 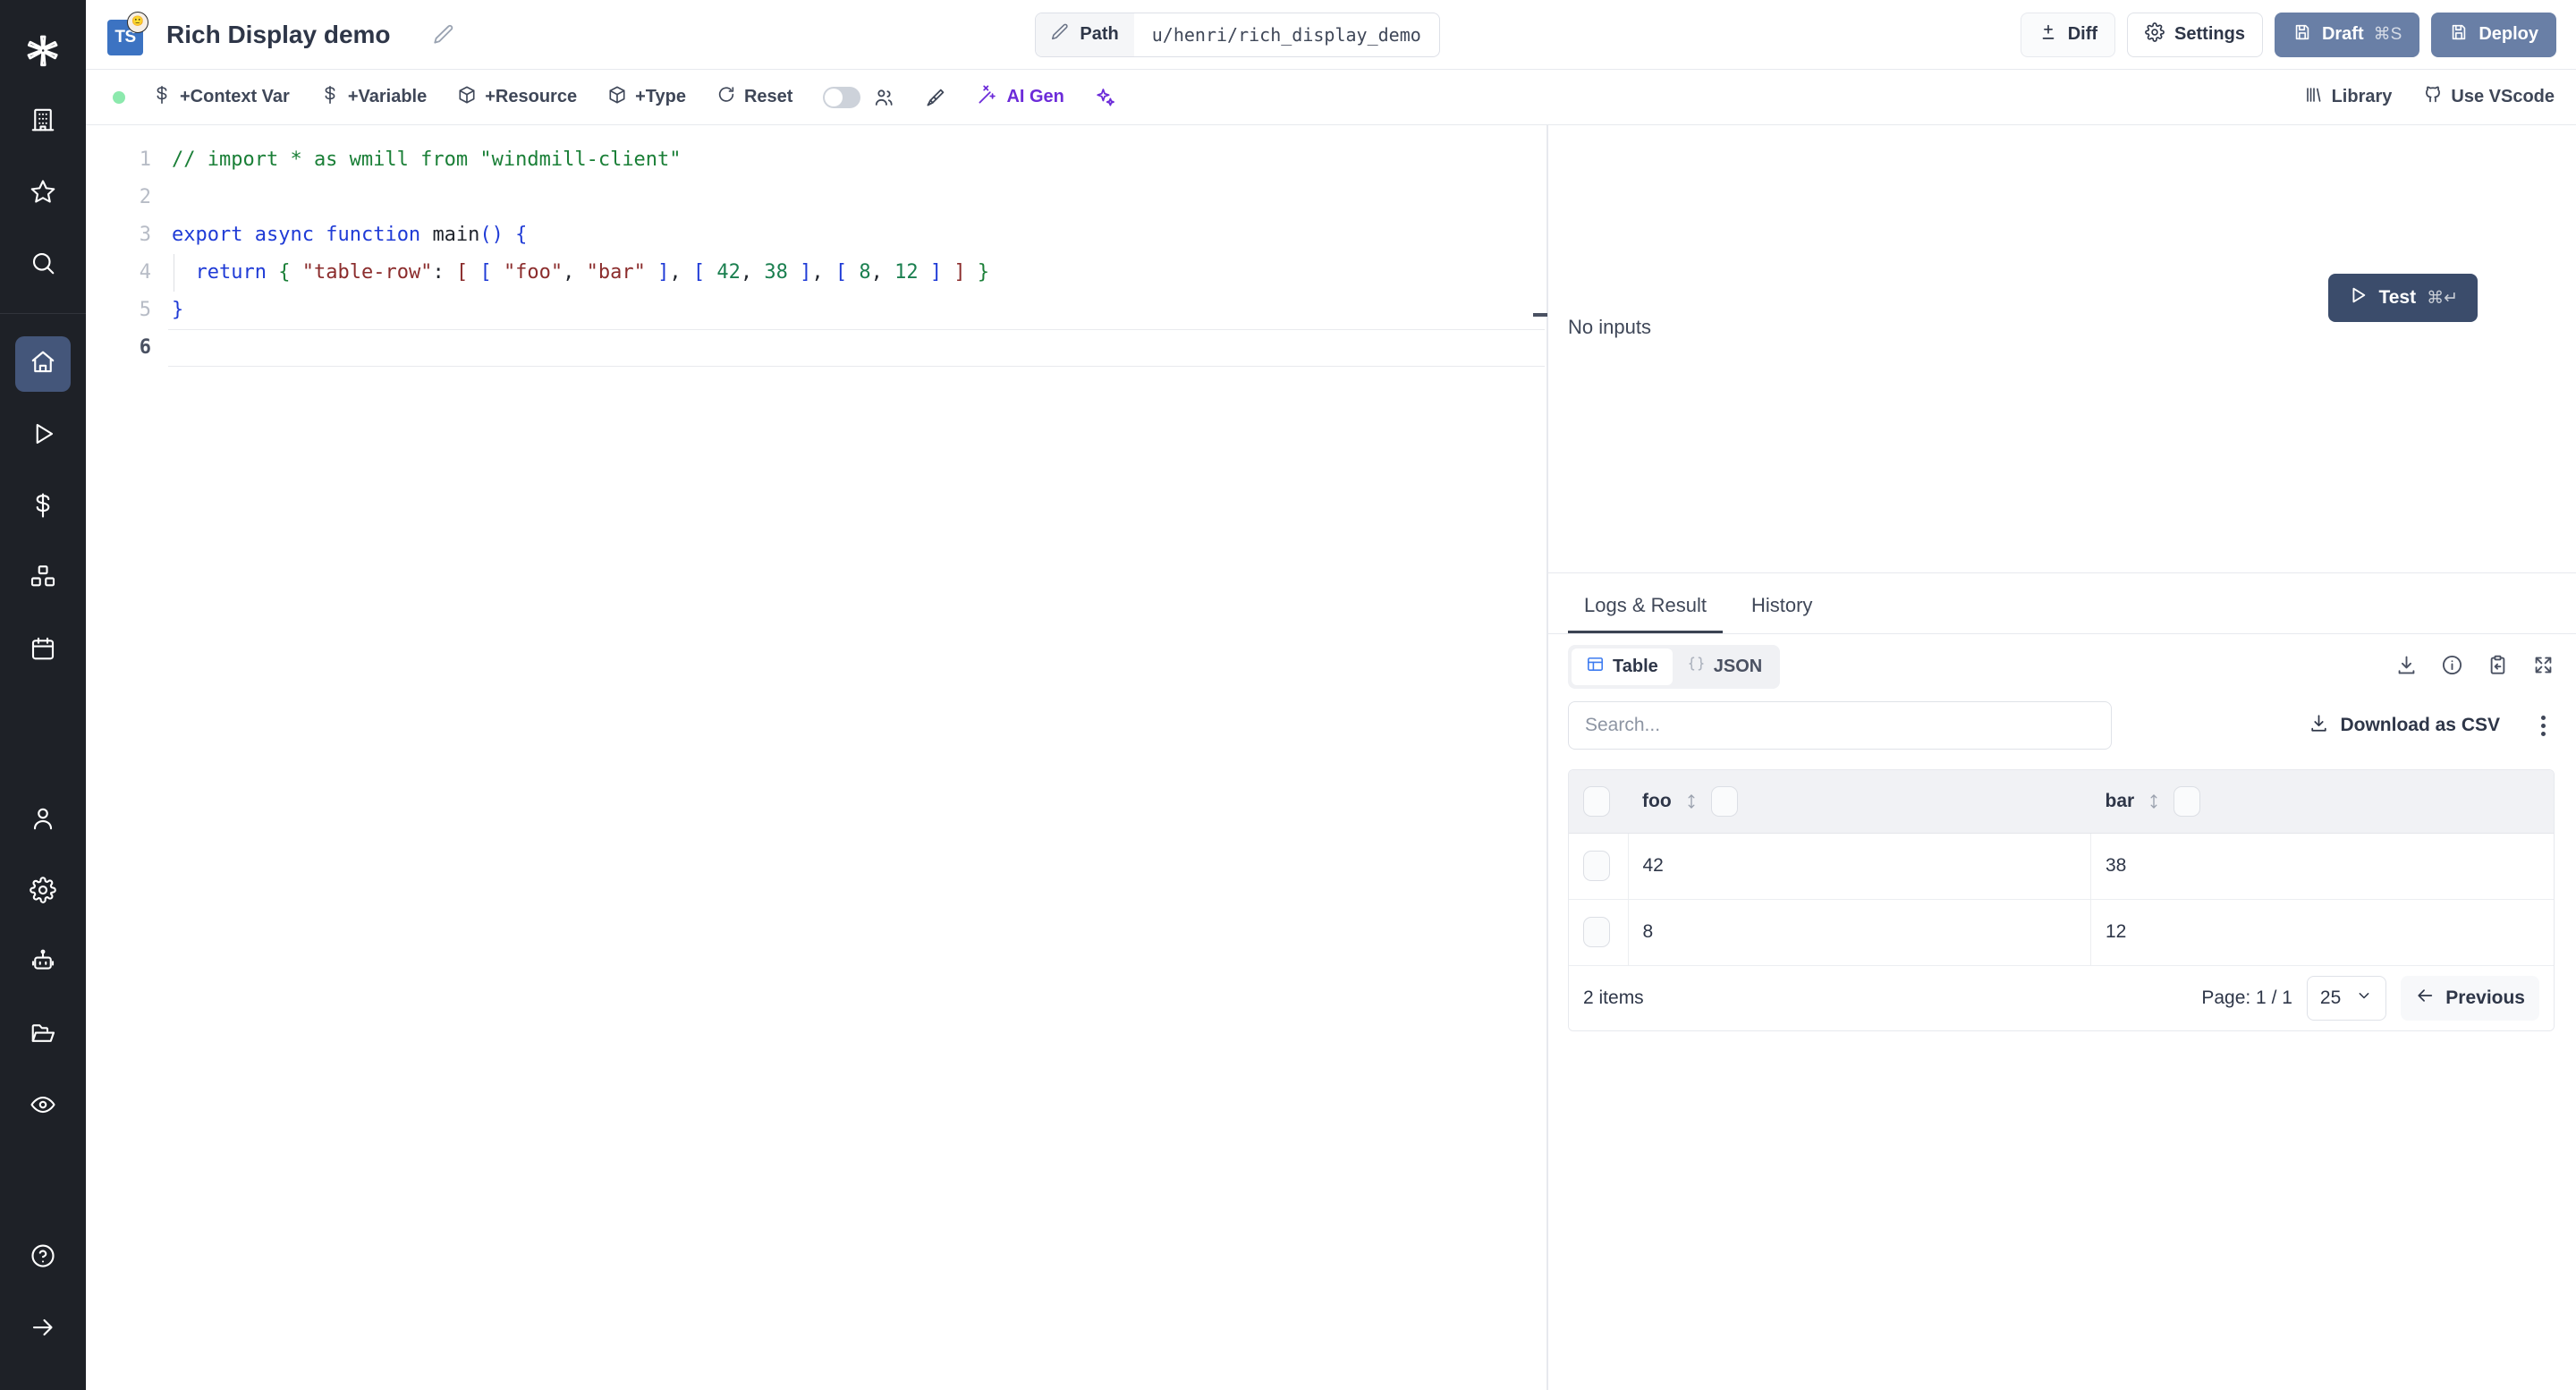 I want to click on ai-gen-button: AI Gen, so click(x=1020, y=97).